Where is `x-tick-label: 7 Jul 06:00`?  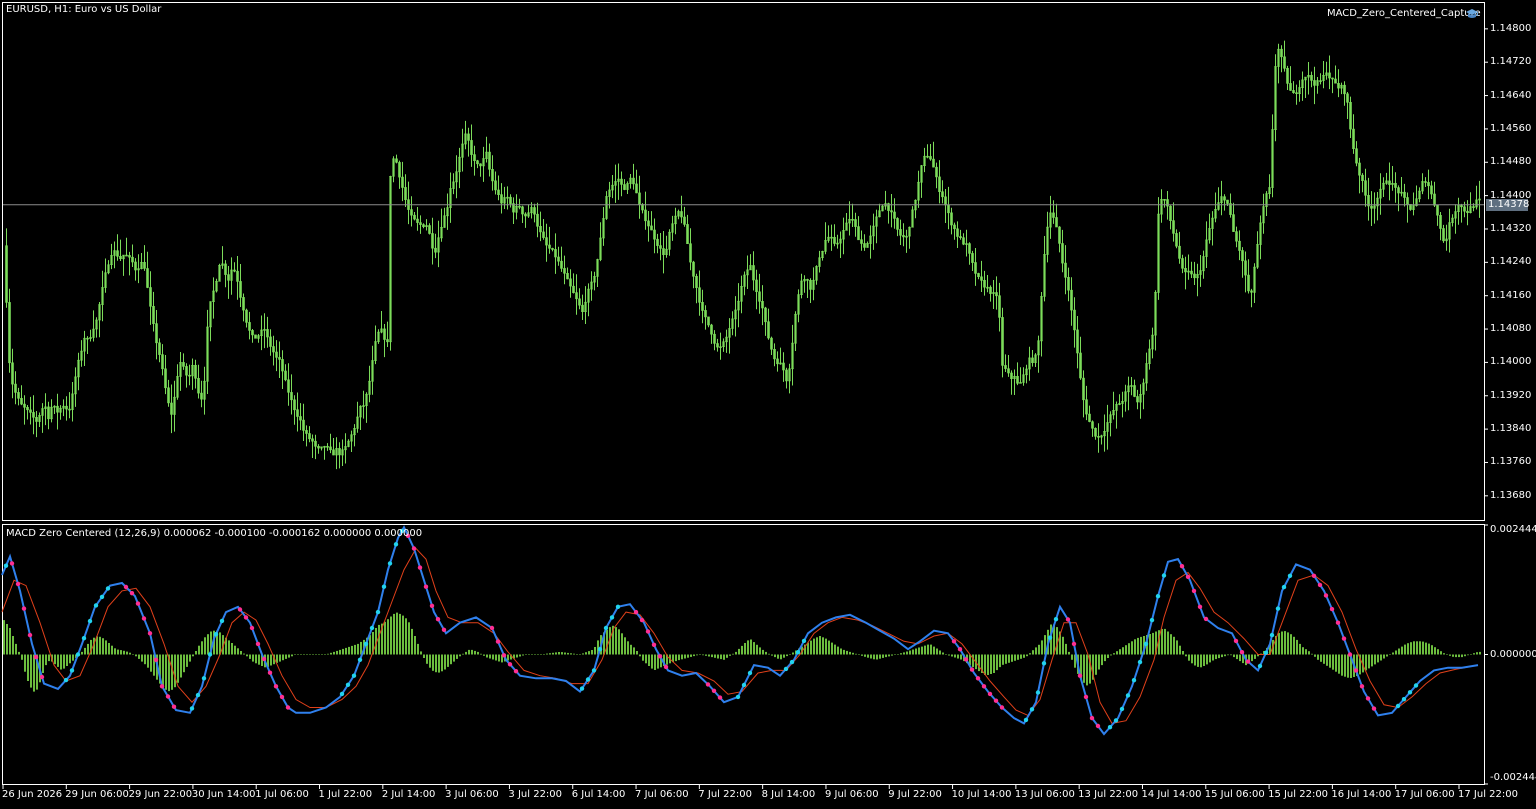 x-tick-label: 7 Jul 06:00 is located at coordinates (662, 794).